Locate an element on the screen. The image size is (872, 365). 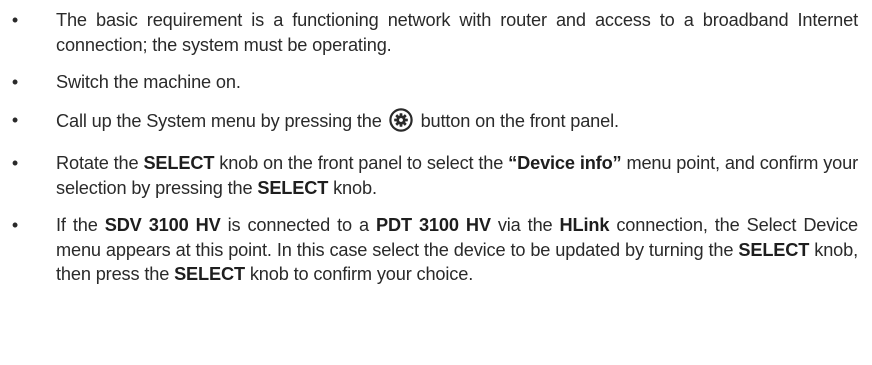
item-text-before: Call up the System menu by pressing the is located at coordinates (219, 120).